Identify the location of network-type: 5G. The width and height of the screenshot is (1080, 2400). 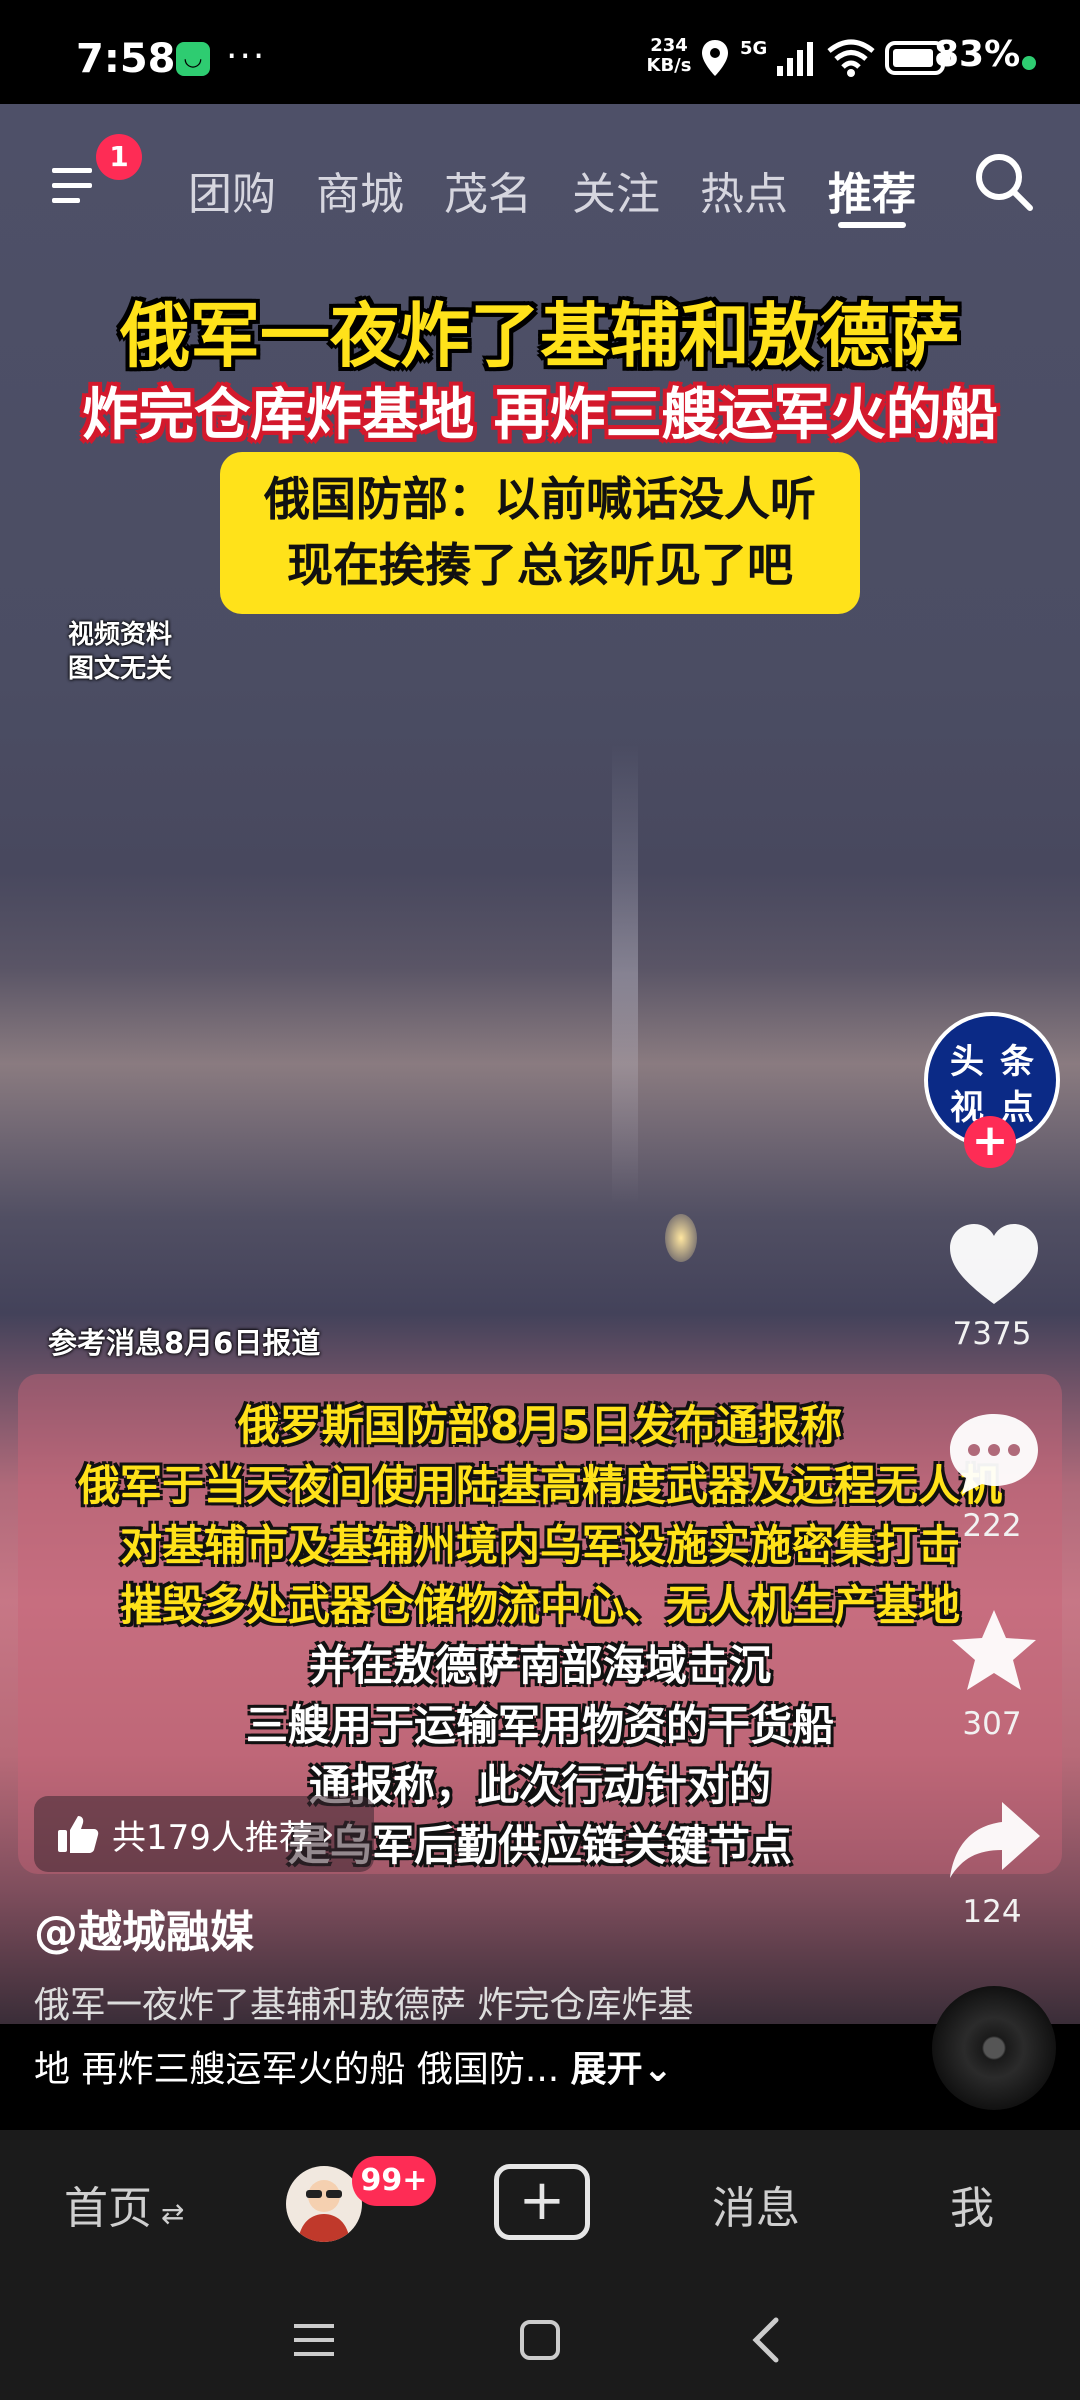
(754, 48).